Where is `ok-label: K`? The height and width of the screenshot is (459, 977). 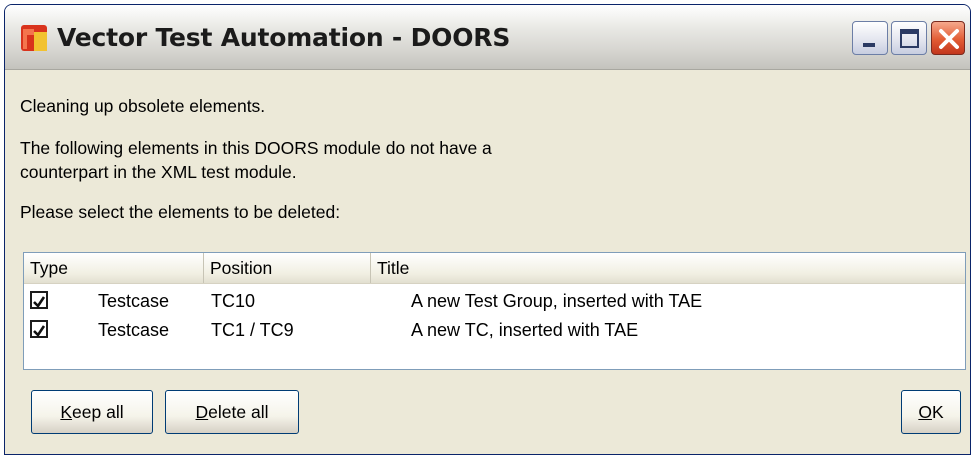 ok-label: K is located at coordinates (937, 412).